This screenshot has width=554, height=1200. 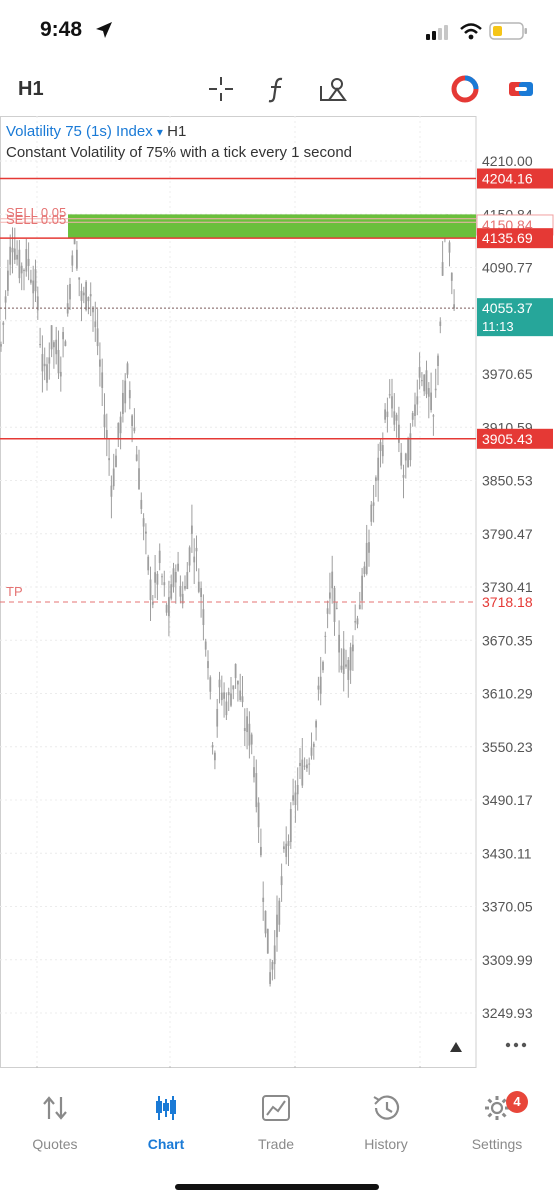 What do you see at coordinates (498, 326) in the screenshot?
I see `bar-countdown-label: 11:13` at bounding box center [498, 326].